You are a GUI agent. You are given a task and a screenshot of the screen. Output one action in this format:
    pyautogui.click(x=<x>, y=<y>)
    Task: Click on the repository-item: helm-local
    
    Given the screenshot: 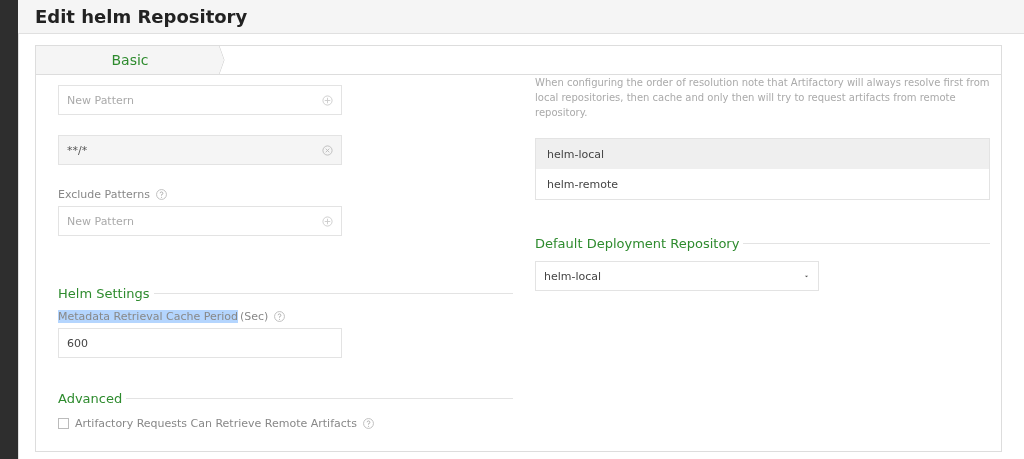 What is the action you would take?
    pyautogui.click(x=762, y=154)
    